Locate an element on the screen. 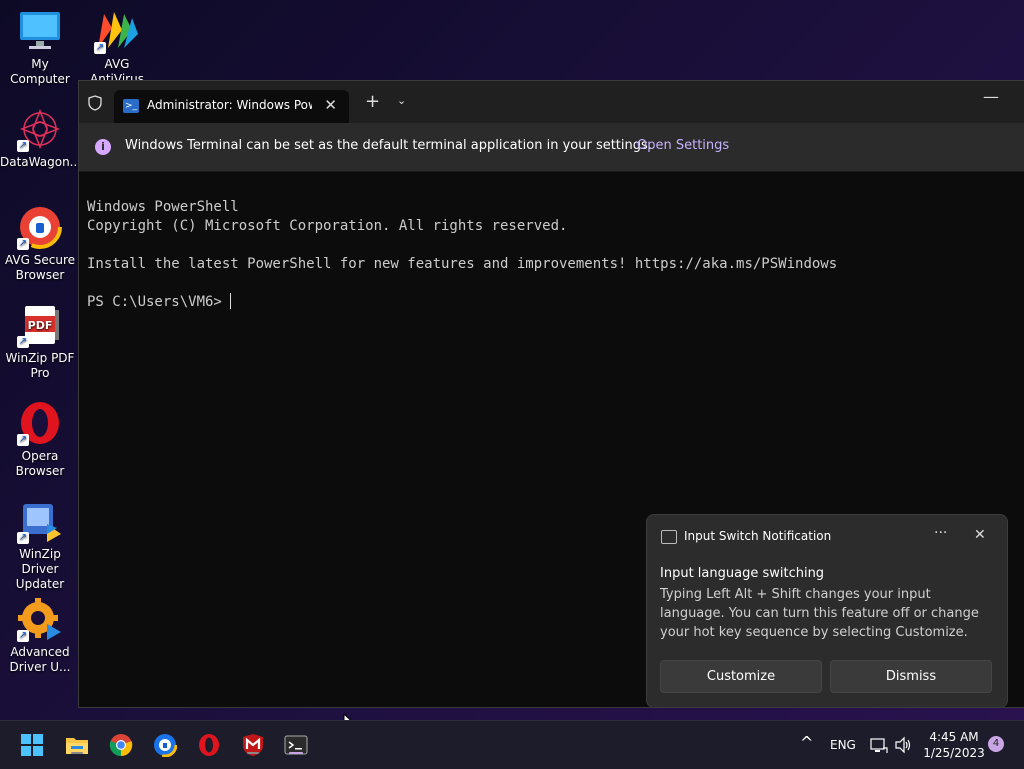 Image resolution: width=1024 pixels, height=769 pixels. language-indicator: ENG is located at coordinates (843, 745).